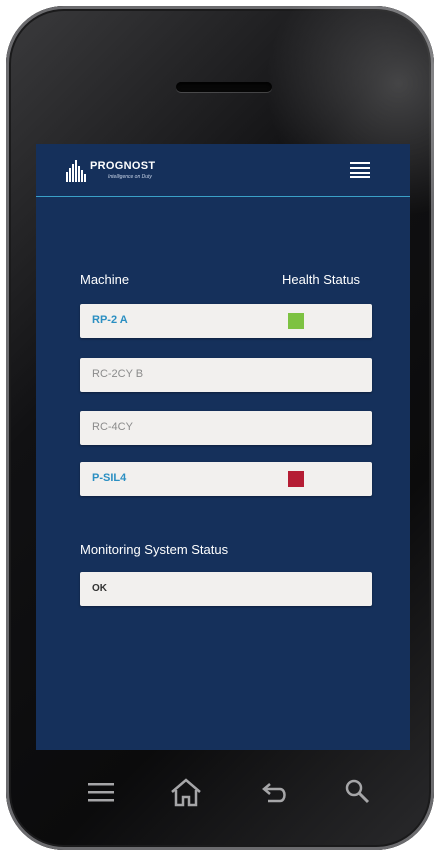 The height and width of the screenshot is (856, 440). What do you see at coordinates (186, 792) in the screenshot?
I see `home-icon` at bounding box center [186, 792].